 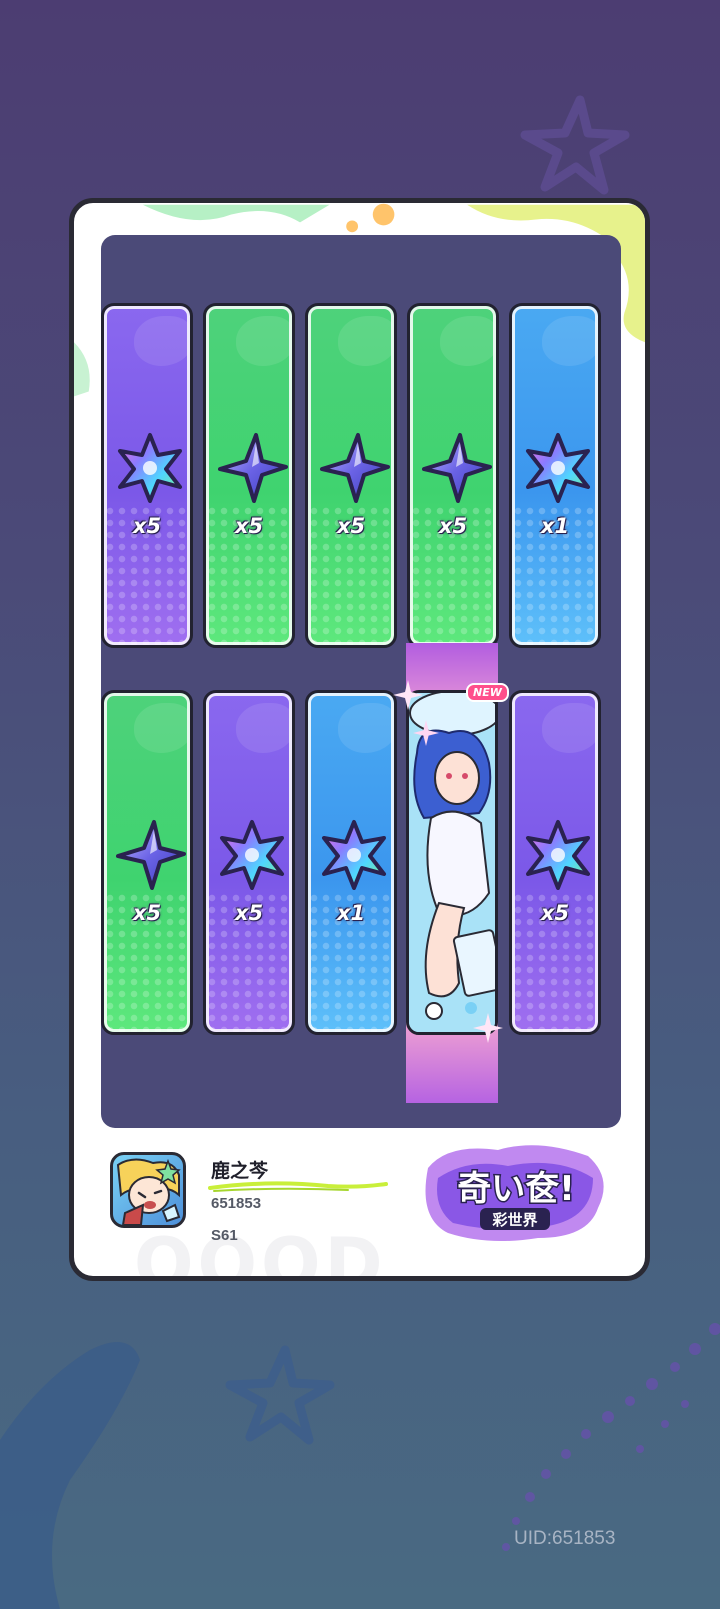 I want to click on player-server: S61, so click(x=224, y=1235).